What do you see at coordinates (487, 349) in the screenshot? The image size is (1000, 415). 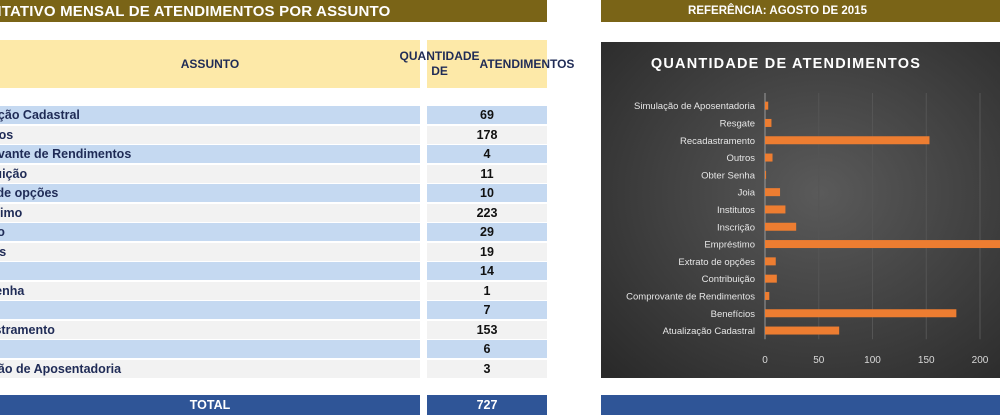 I see `row-quantidade: 6` at bounding box center [487, 349].